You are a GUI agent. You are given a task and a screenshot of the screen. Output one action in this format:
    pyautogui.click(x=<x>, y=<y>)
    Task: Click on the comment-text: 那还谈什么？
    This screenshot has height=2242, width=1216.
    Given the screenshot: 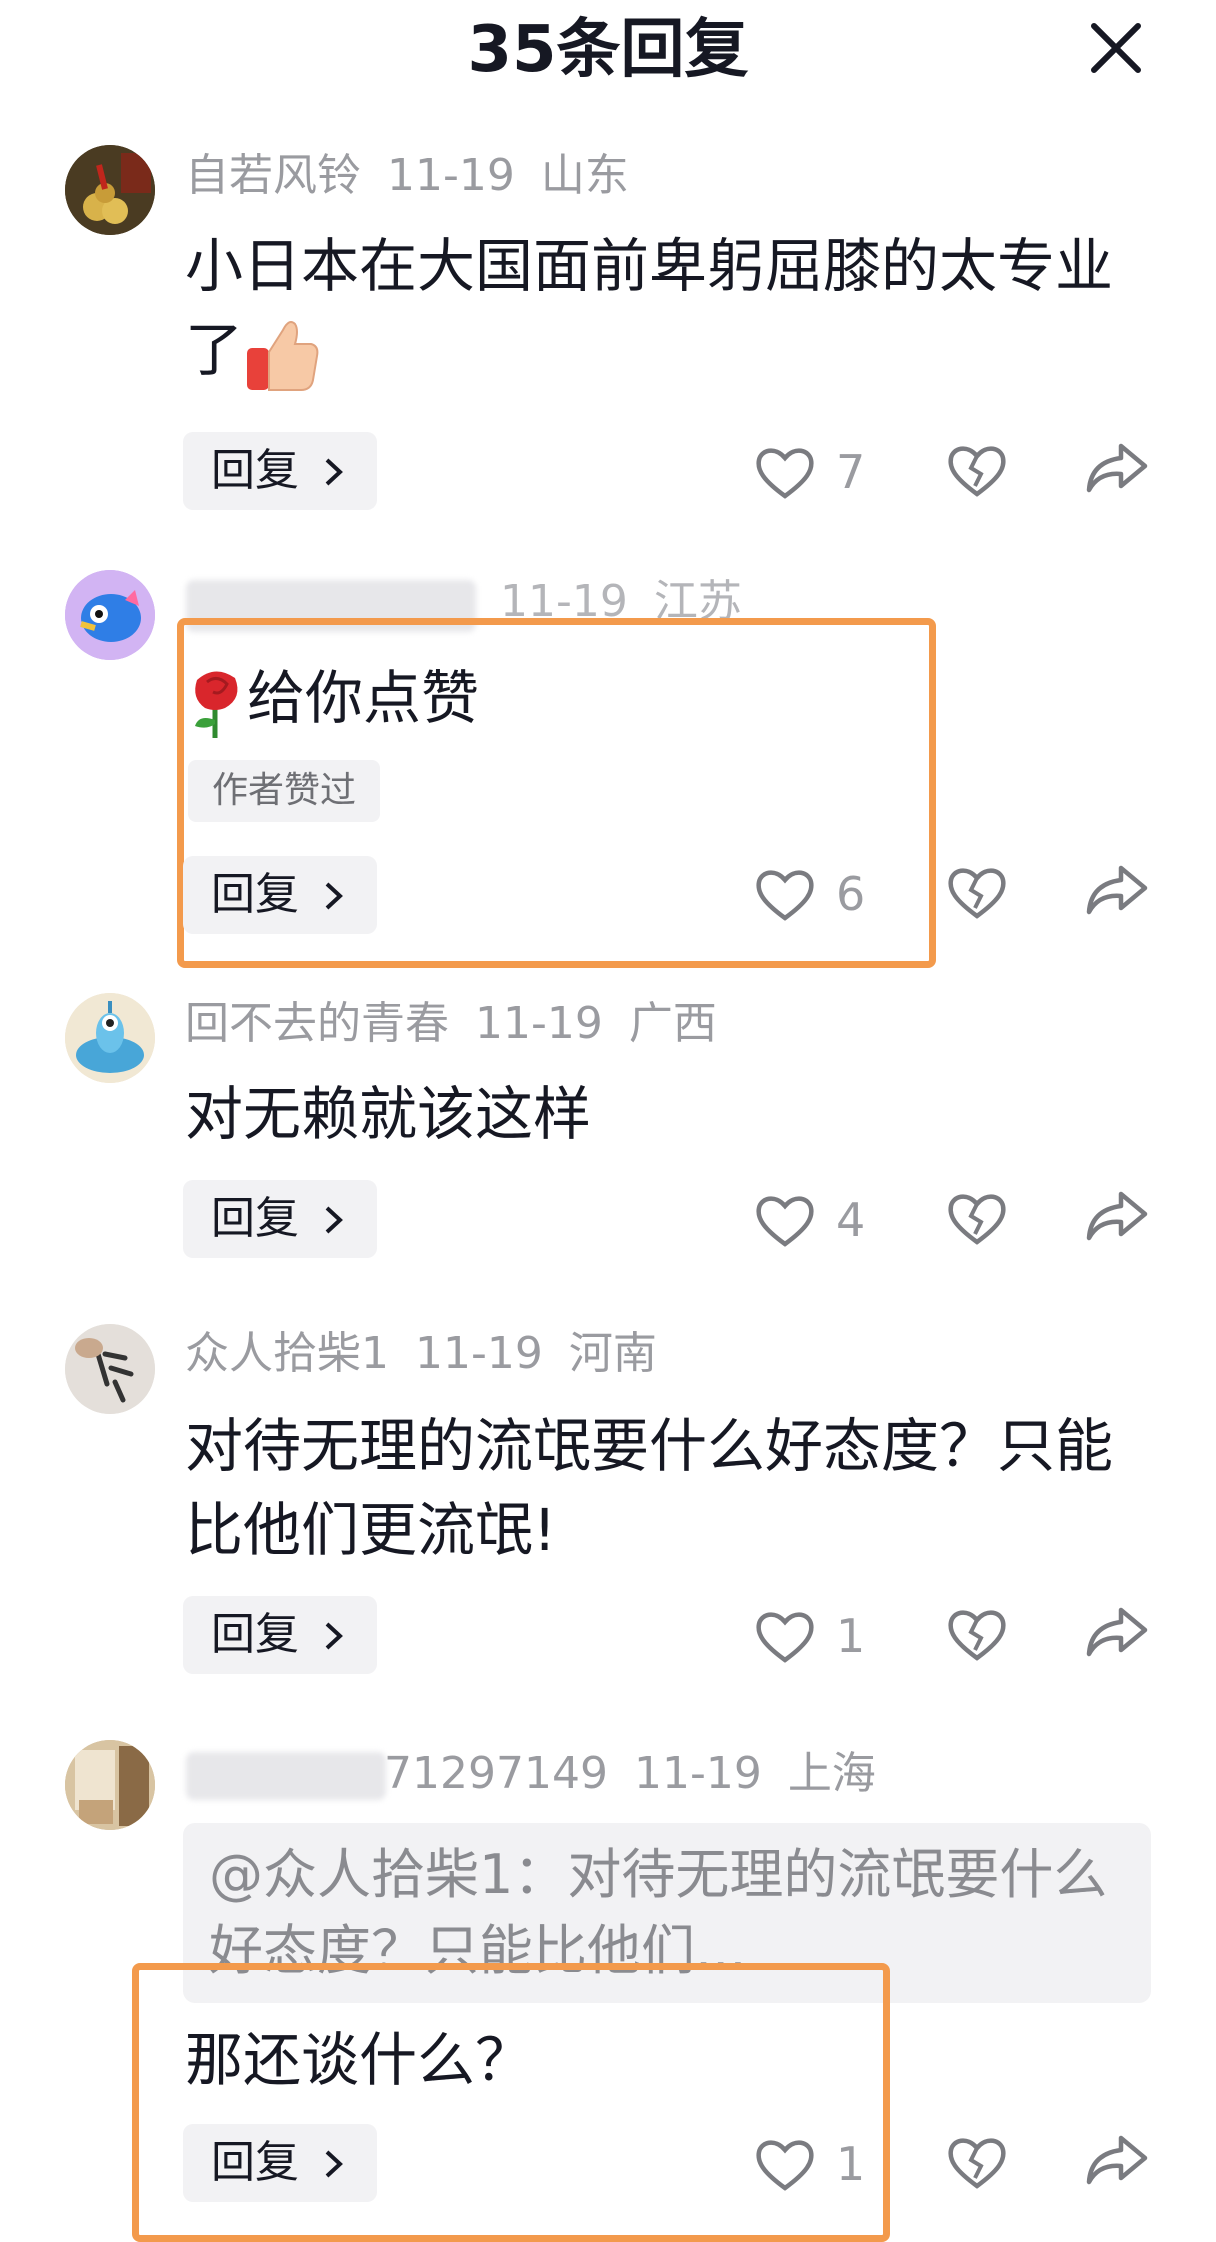 What is the action you would take?
    pyautogui.click(x=665, y=2060)
    